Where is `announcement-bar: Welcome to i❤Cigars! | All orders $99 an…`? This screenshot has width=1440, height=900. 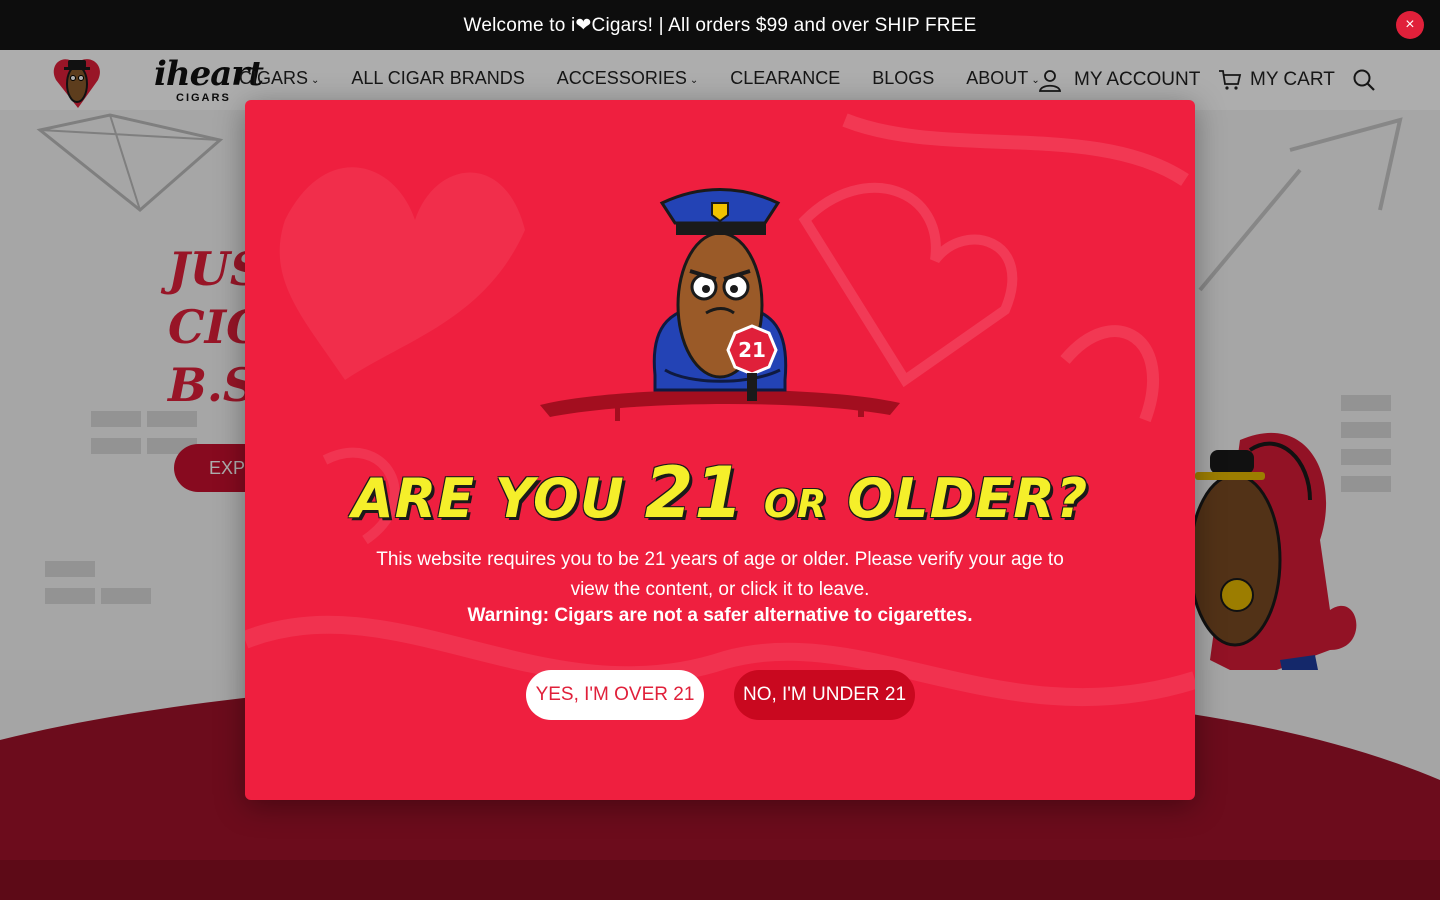
announcement-bar: Welcome to i❤Cigars! | All orders $99 an… is located at coordinates (720, 25).